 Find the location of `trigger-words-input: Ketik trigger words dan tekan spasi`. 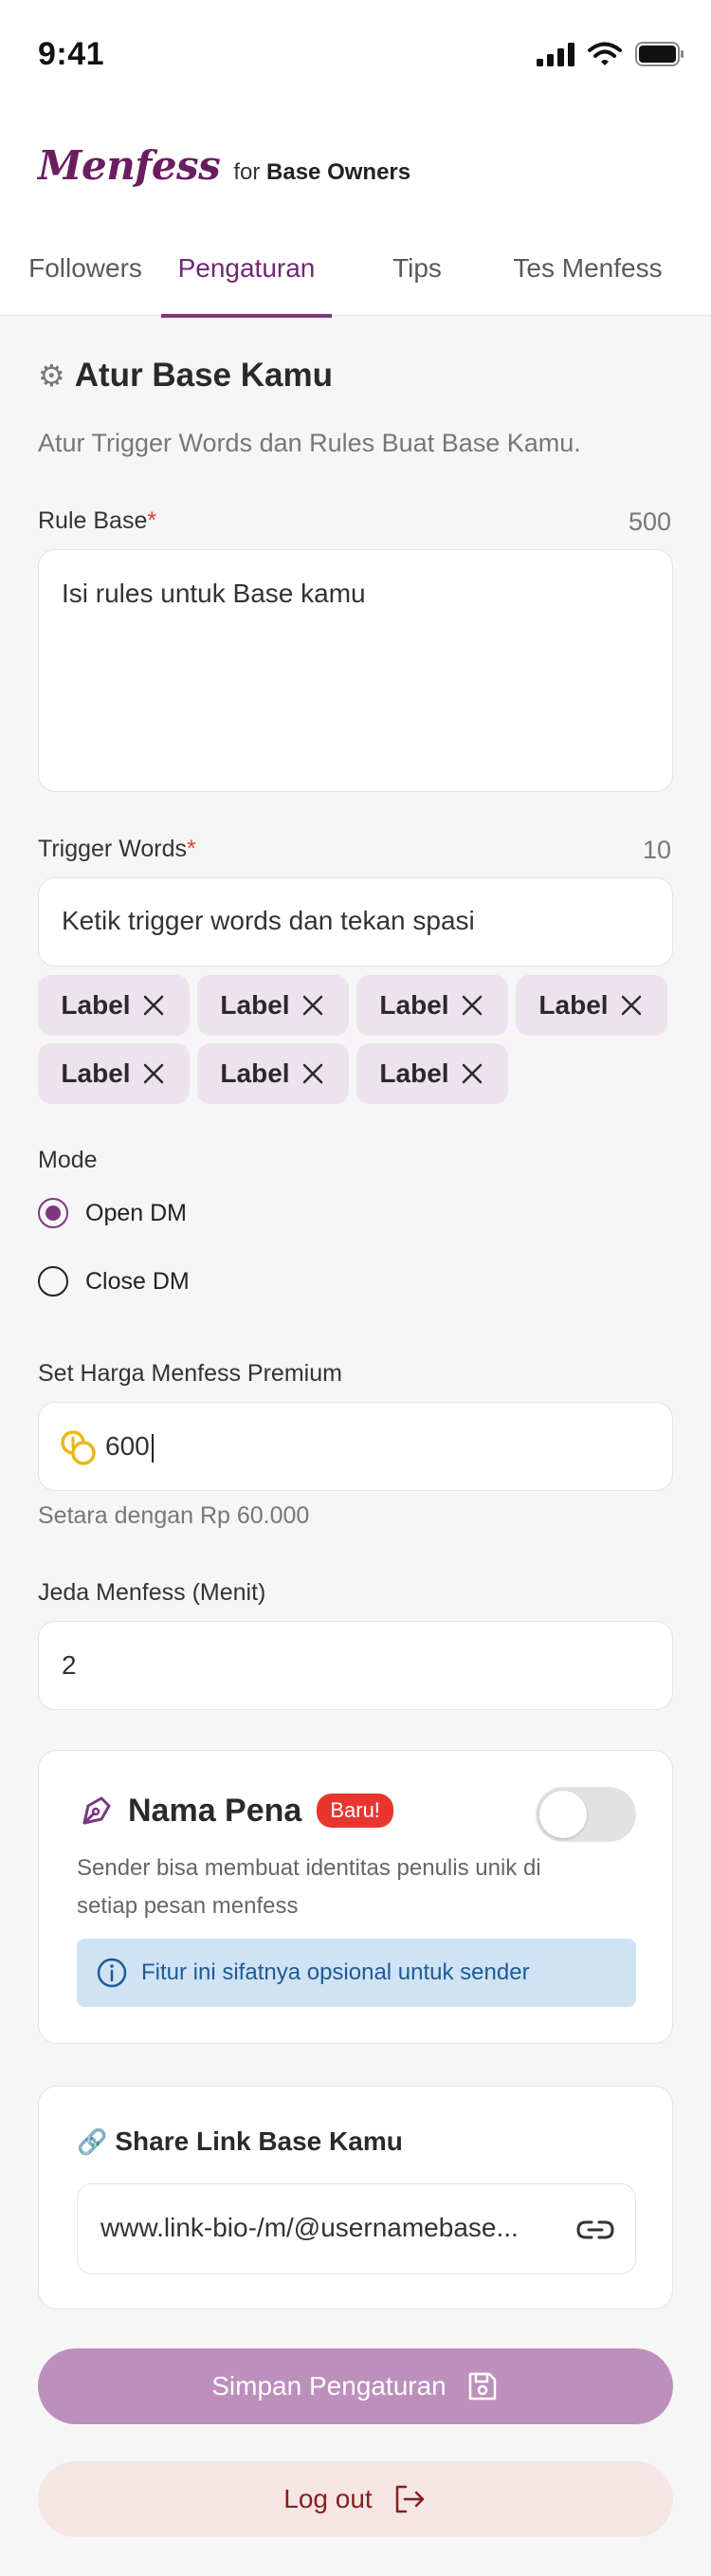

trigger-words-input: Ketik trigger words dan tekan spasi is located at coordinates (355, 921).